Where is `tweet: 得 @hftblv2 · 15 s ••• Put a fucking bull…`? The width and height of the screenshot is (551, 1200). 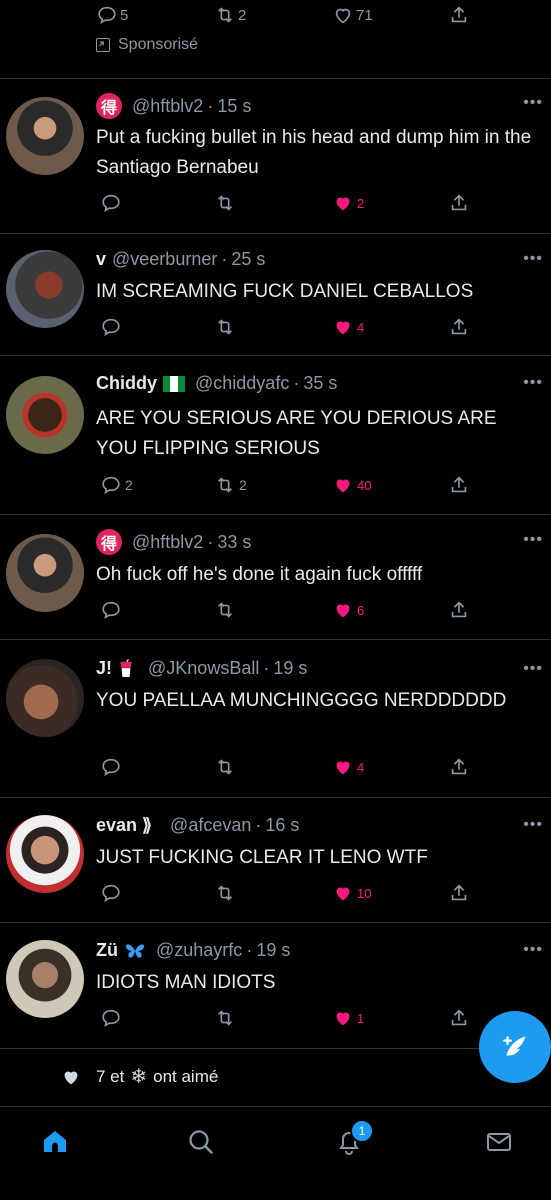 tweet: 得 @hftblv2 · 15 s ••• Put a fucking bull… is located at coordinates (275, 156).